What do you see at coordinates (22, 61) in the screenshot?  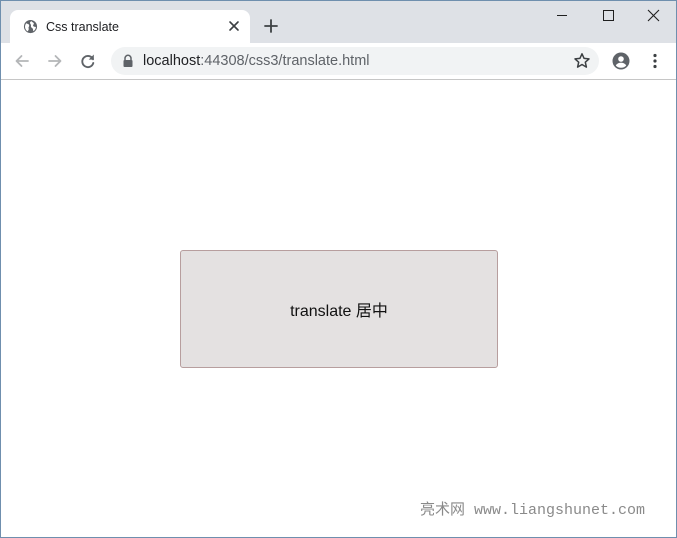 I see `arrow-left-icon` at bounding box center [22, 61].